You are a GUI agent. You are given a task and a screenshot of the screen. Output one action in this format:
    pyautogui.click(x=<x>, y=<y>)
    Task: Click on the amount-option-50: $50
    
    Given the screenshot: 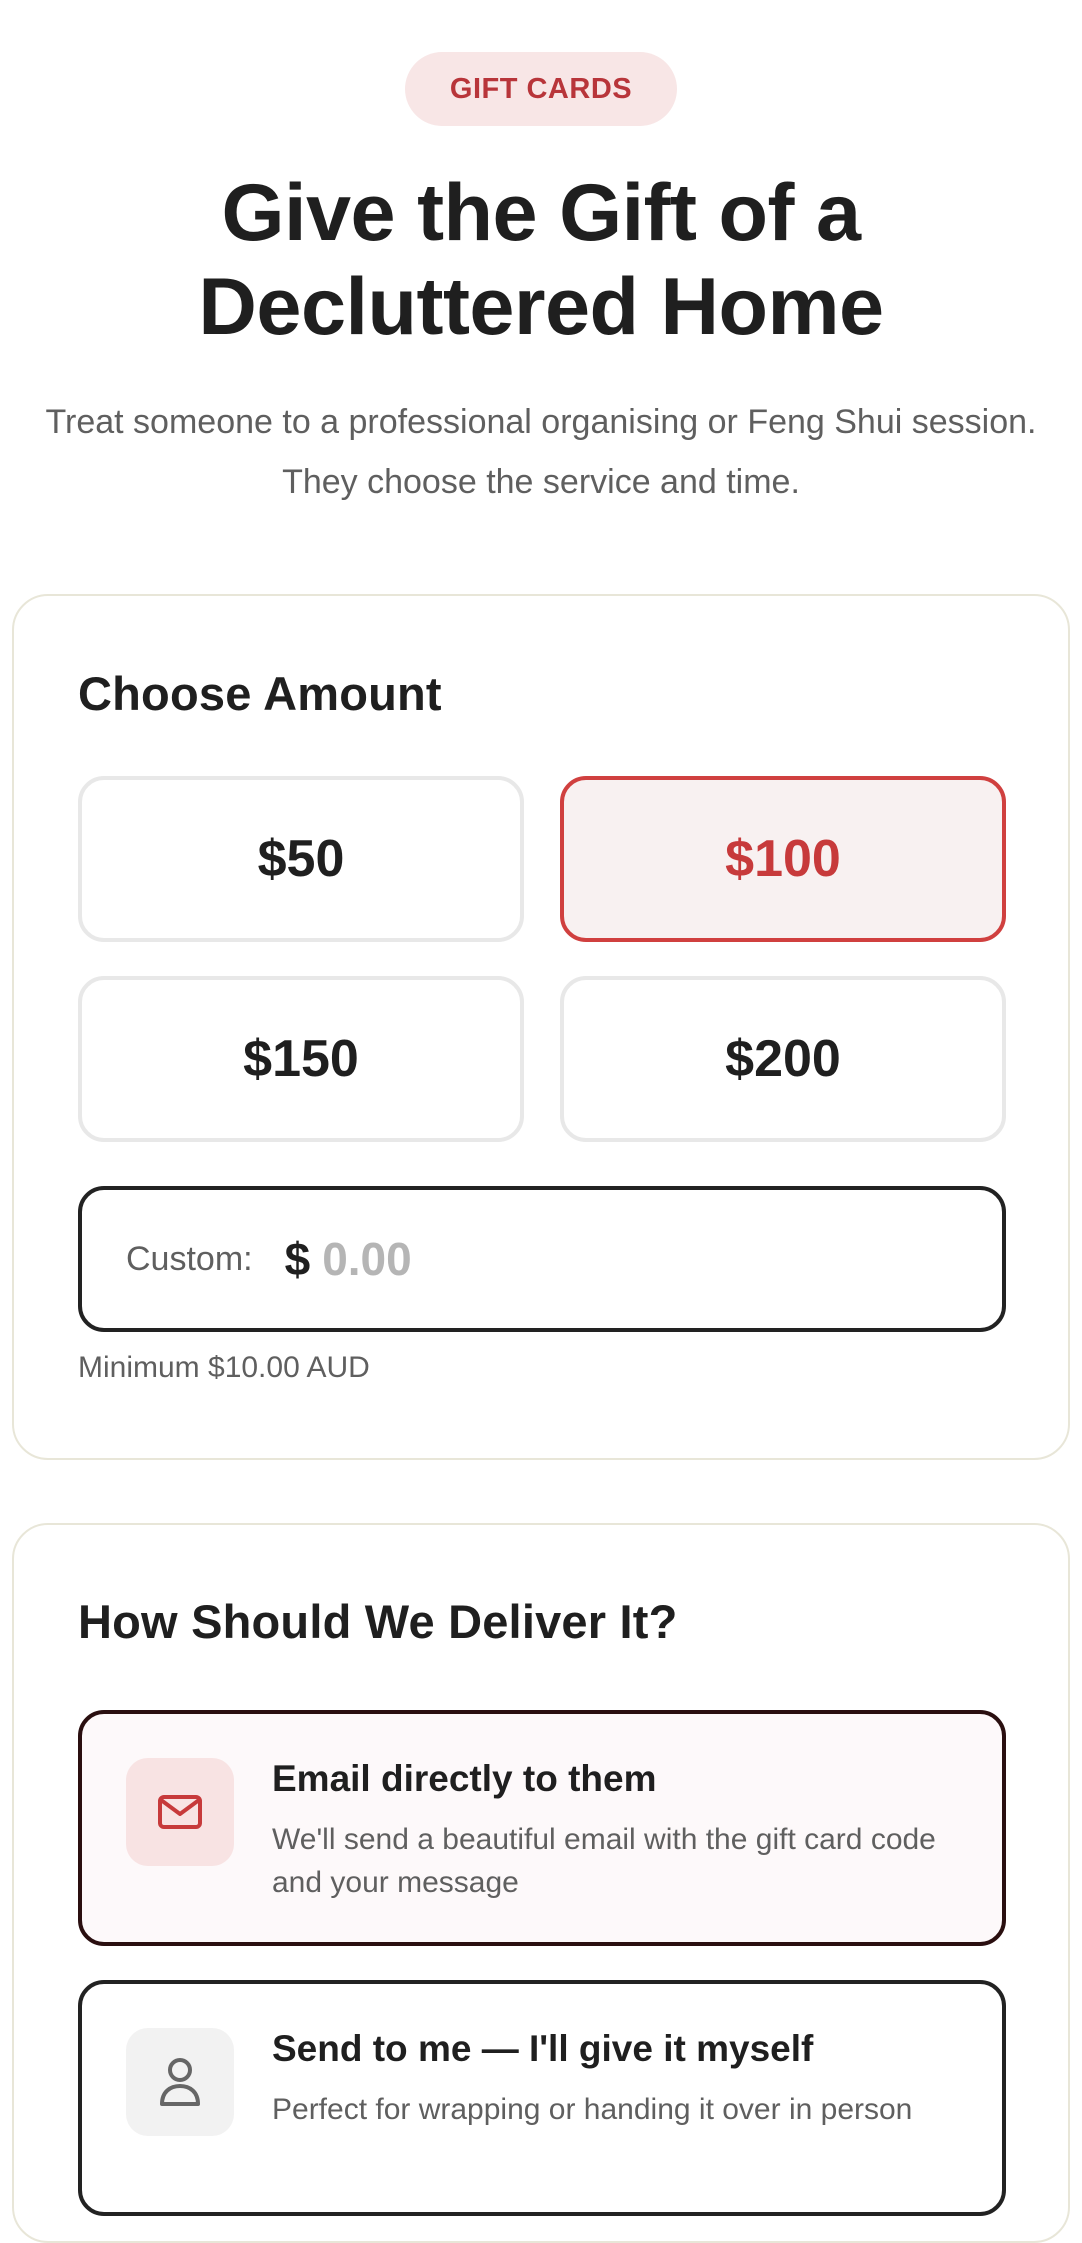 What is the action you would take?
    pyautogui.click(x=301, y=859)
    